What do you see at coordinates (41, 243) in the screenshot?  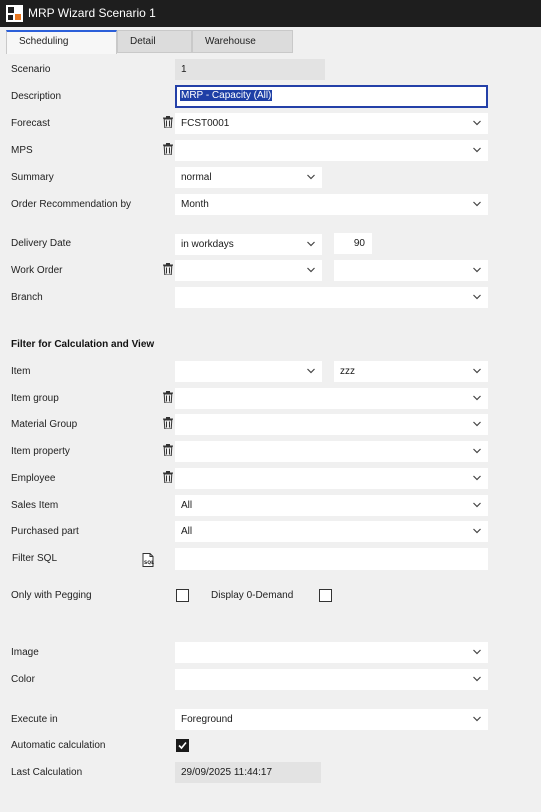 I see `delivery-date-label: Delivery Date` at bounding box center [41, 243].